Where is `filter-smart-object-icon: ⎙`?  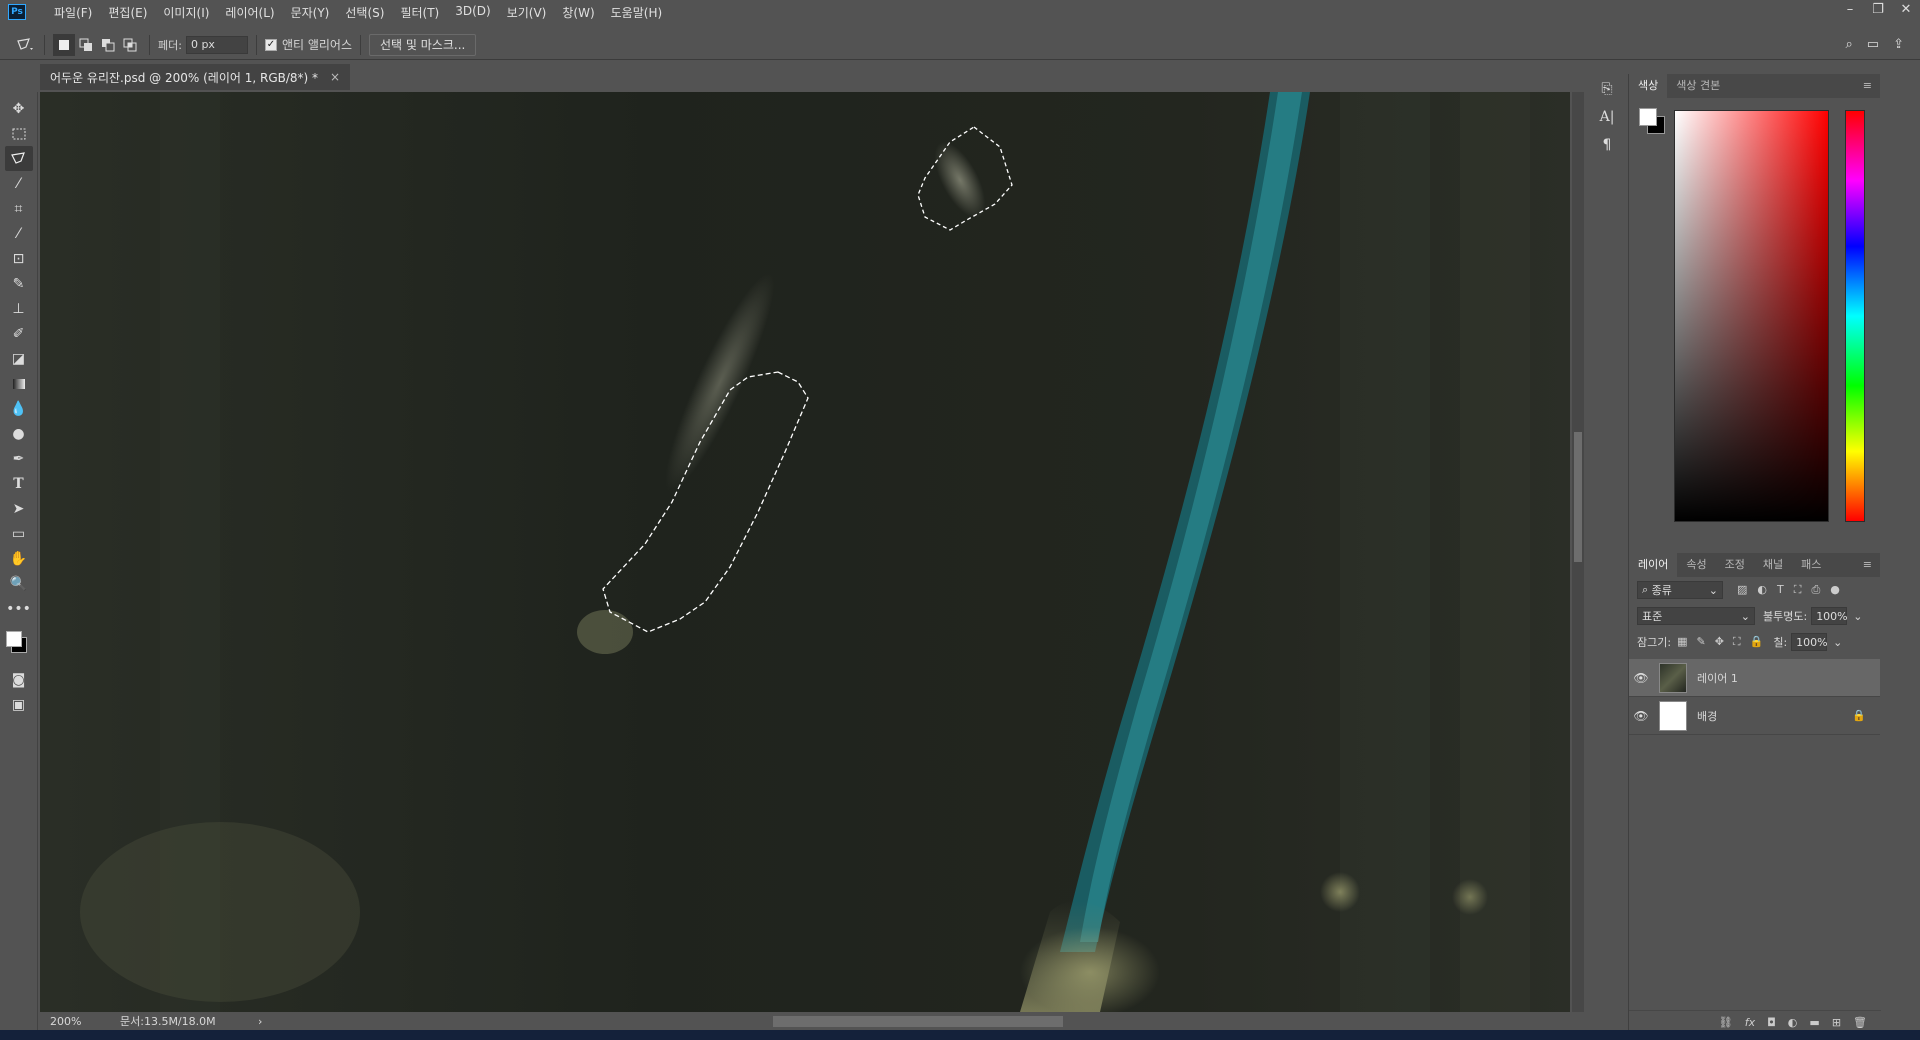
filter-smart-object-icon: ⎙ is located at coordinates (1815, 590).